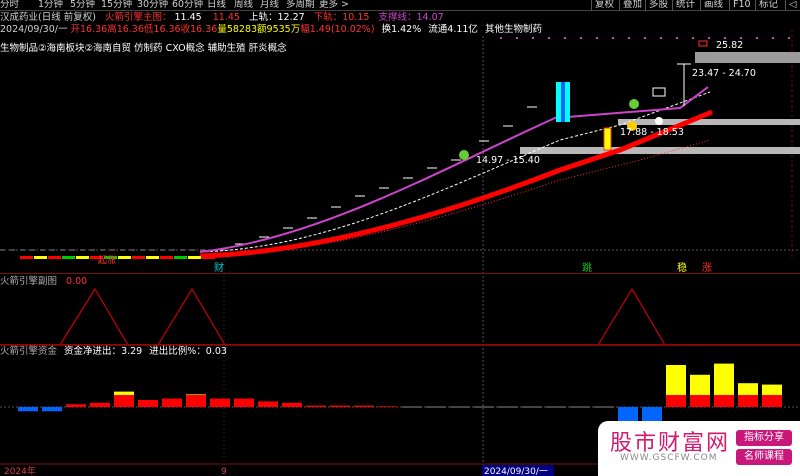 This screenshot has height=476, width=800. I want to click on signal-strip, so click(117, 257).